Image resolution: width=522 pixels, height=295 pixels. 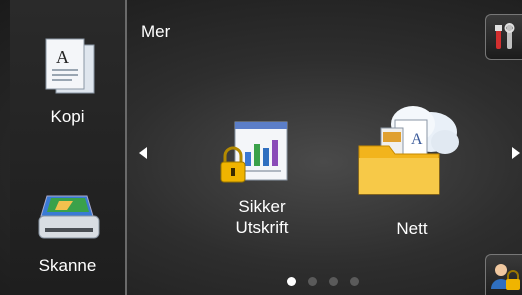 I want to click on previous-page-arrow, so click(x=143, y=153).